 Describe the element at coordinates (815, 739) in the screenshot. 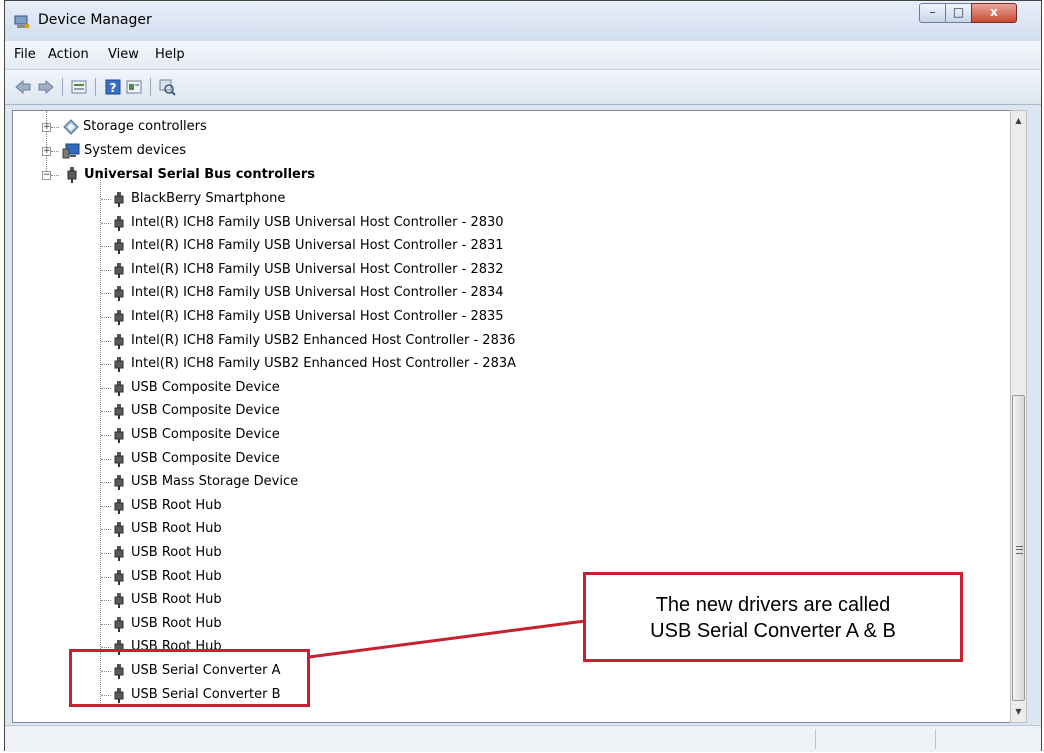

I see `status-divider` at that location.